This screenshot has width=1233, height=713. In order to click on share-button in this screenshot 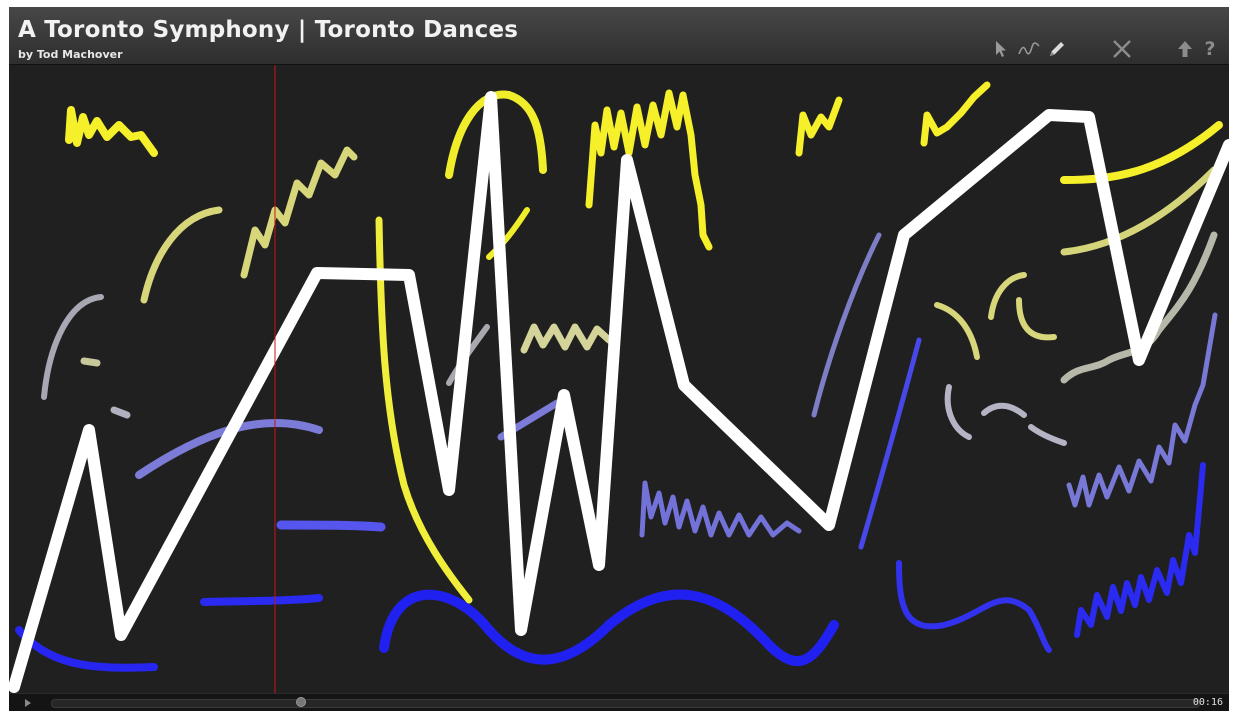, I will do `click(1185, 49)`.